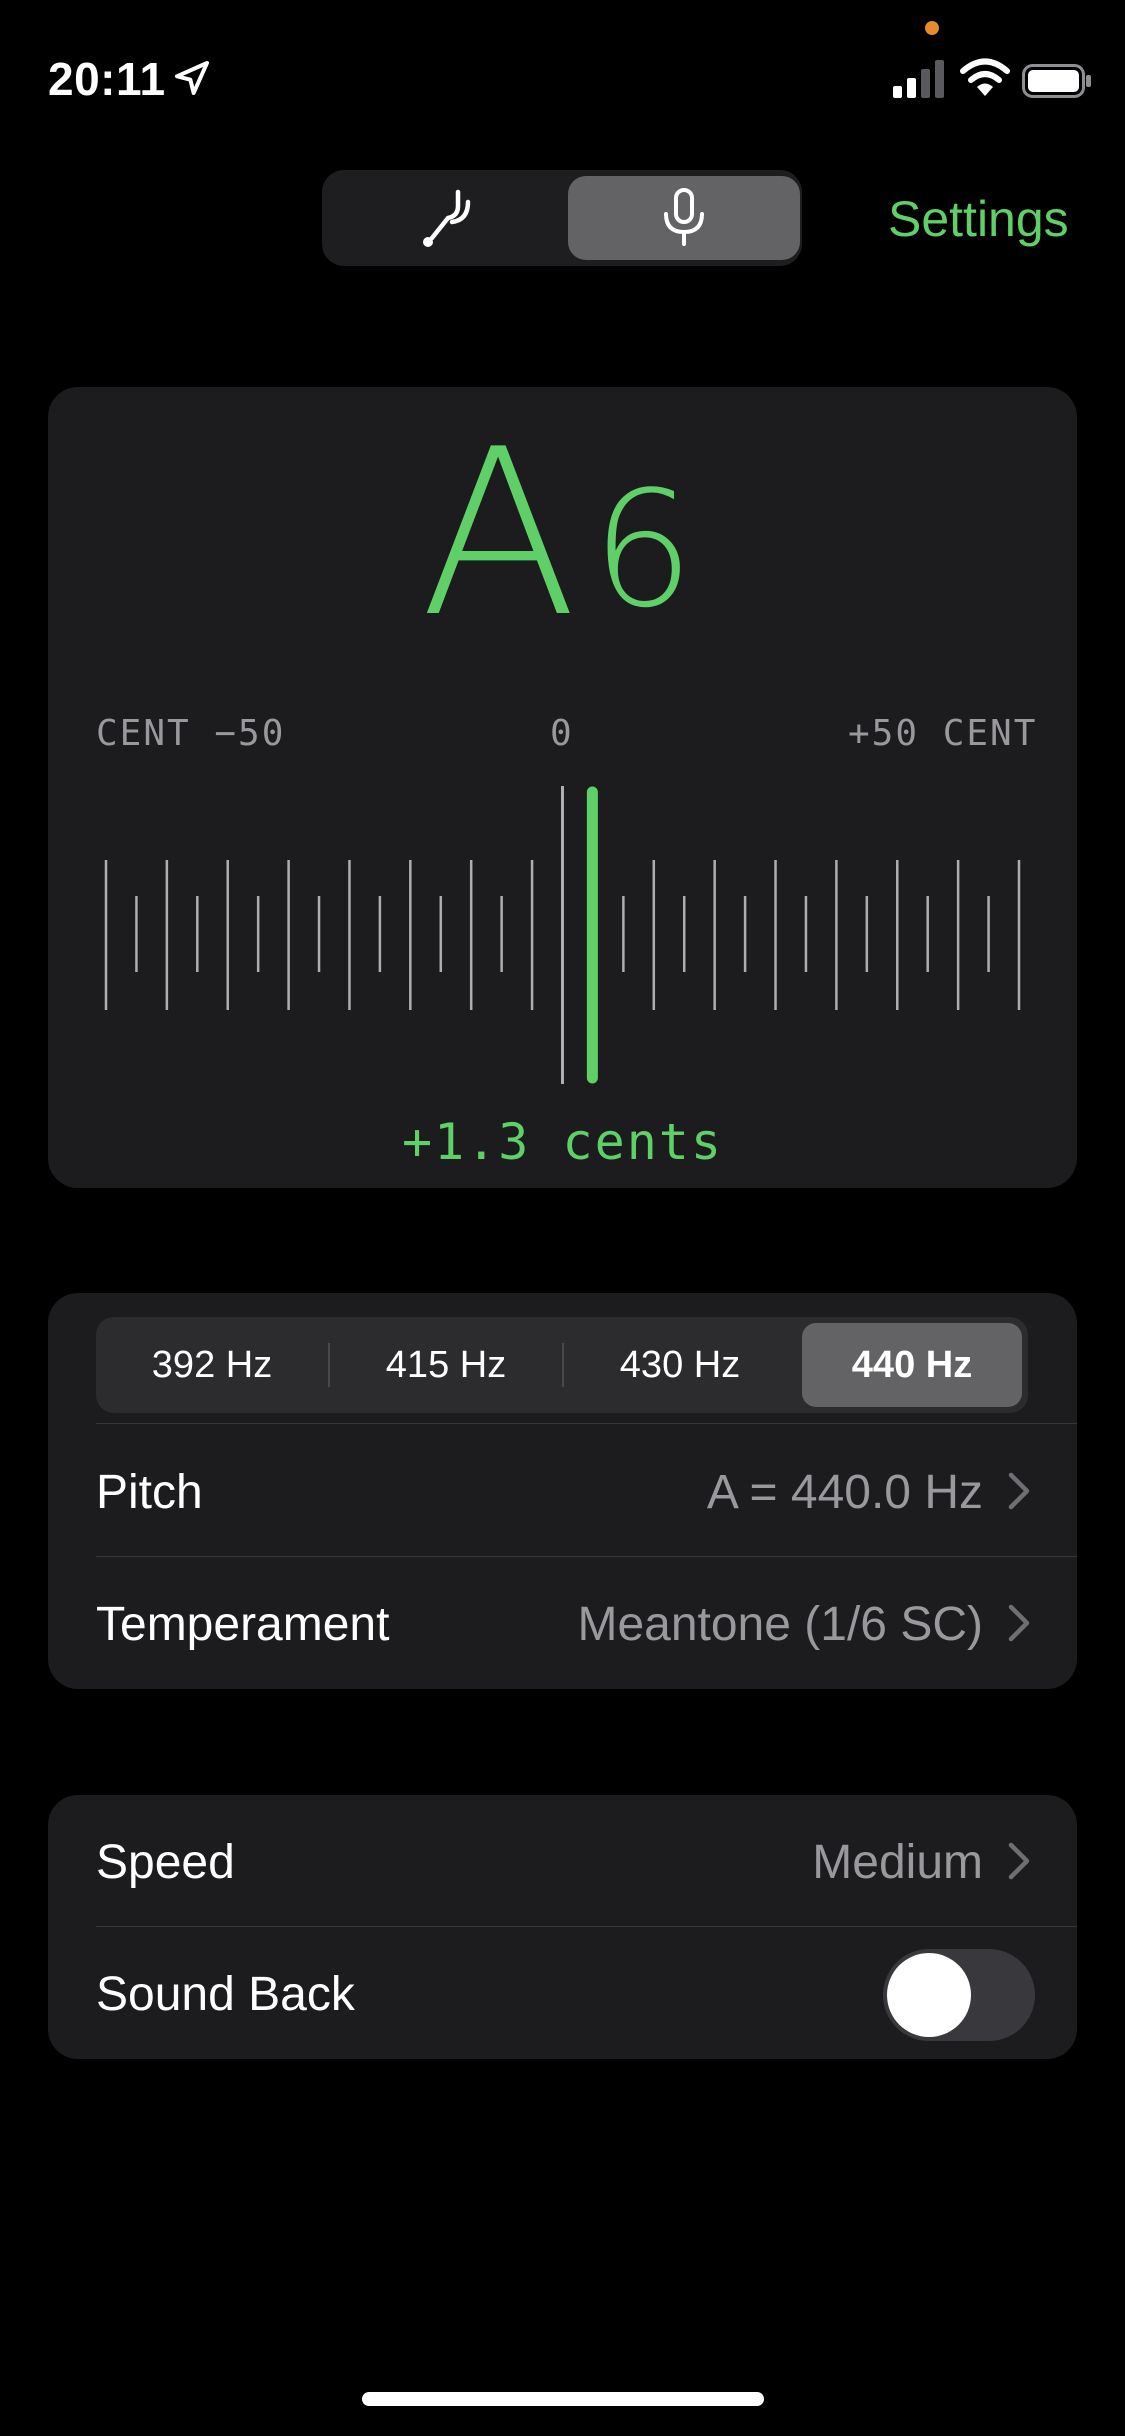  I want to click on status-bar: 20:11, so click(562, 75).